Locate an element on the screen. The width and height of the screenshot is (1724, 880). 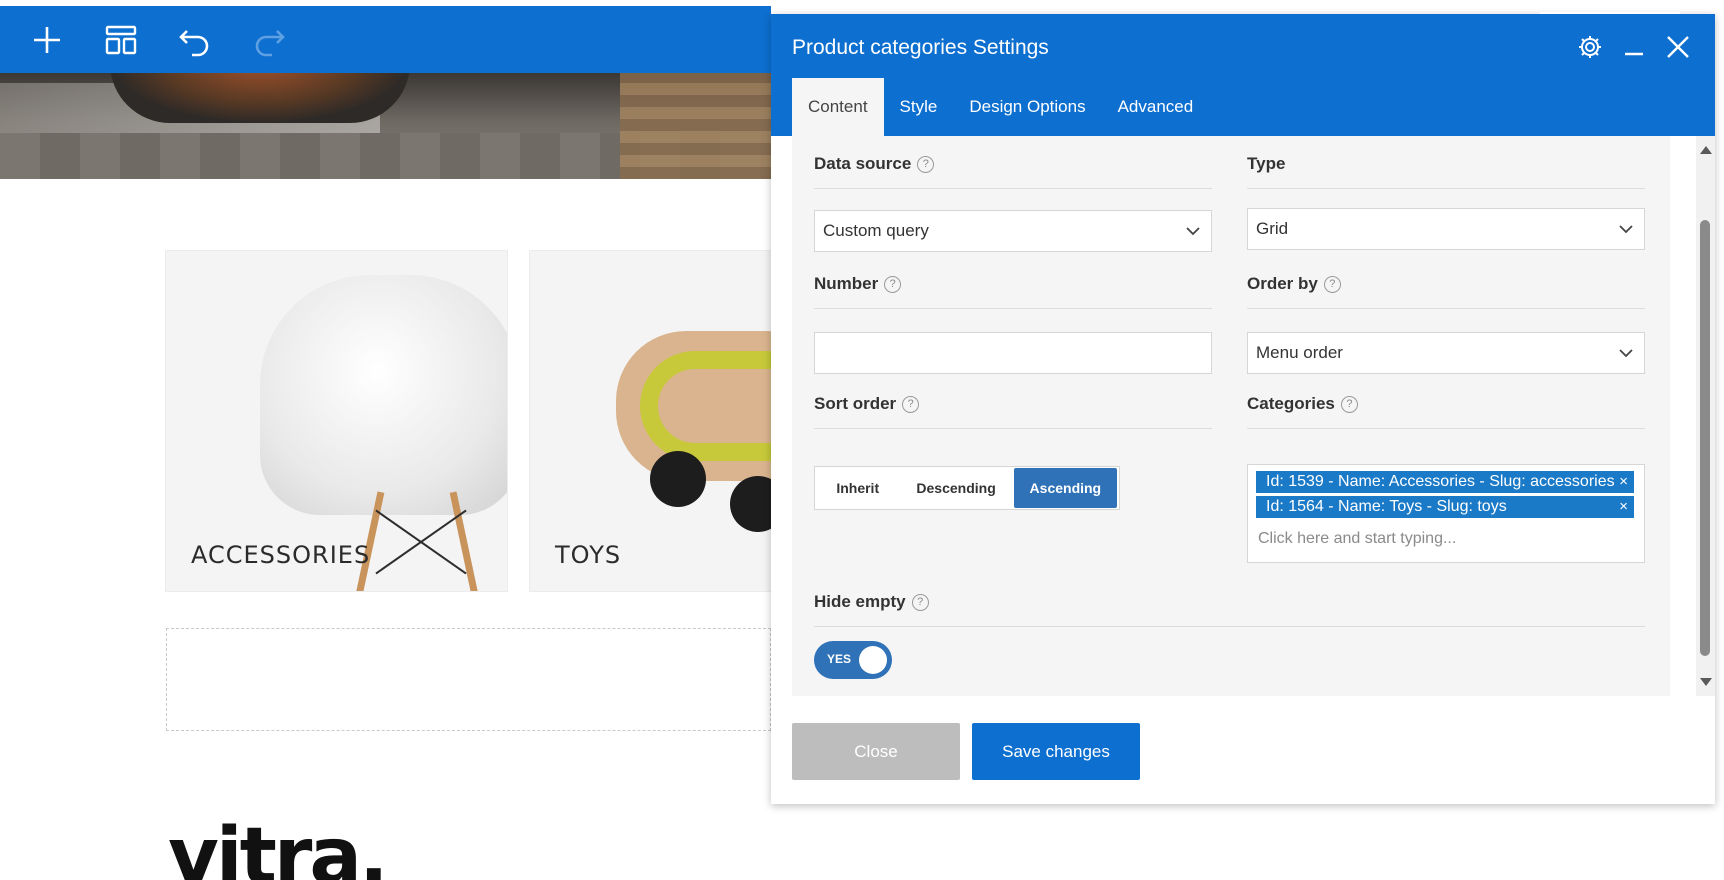
add-element-button is located at coordinates (47, 40).